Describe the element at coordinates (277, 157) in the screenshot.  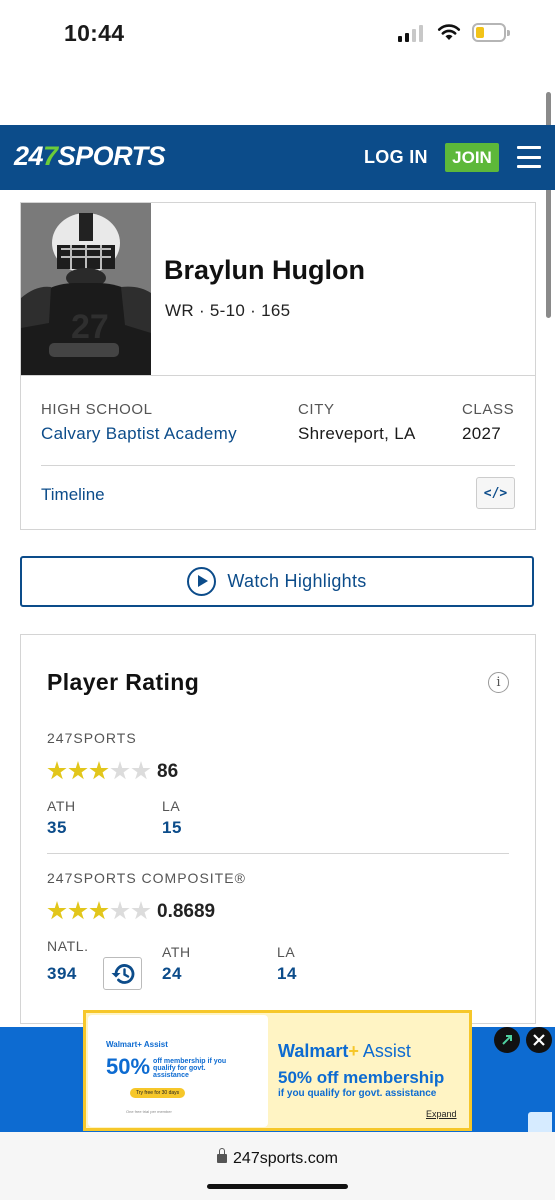
I see `site-header: 247SPORTS LOG IN JOIN` at that location.